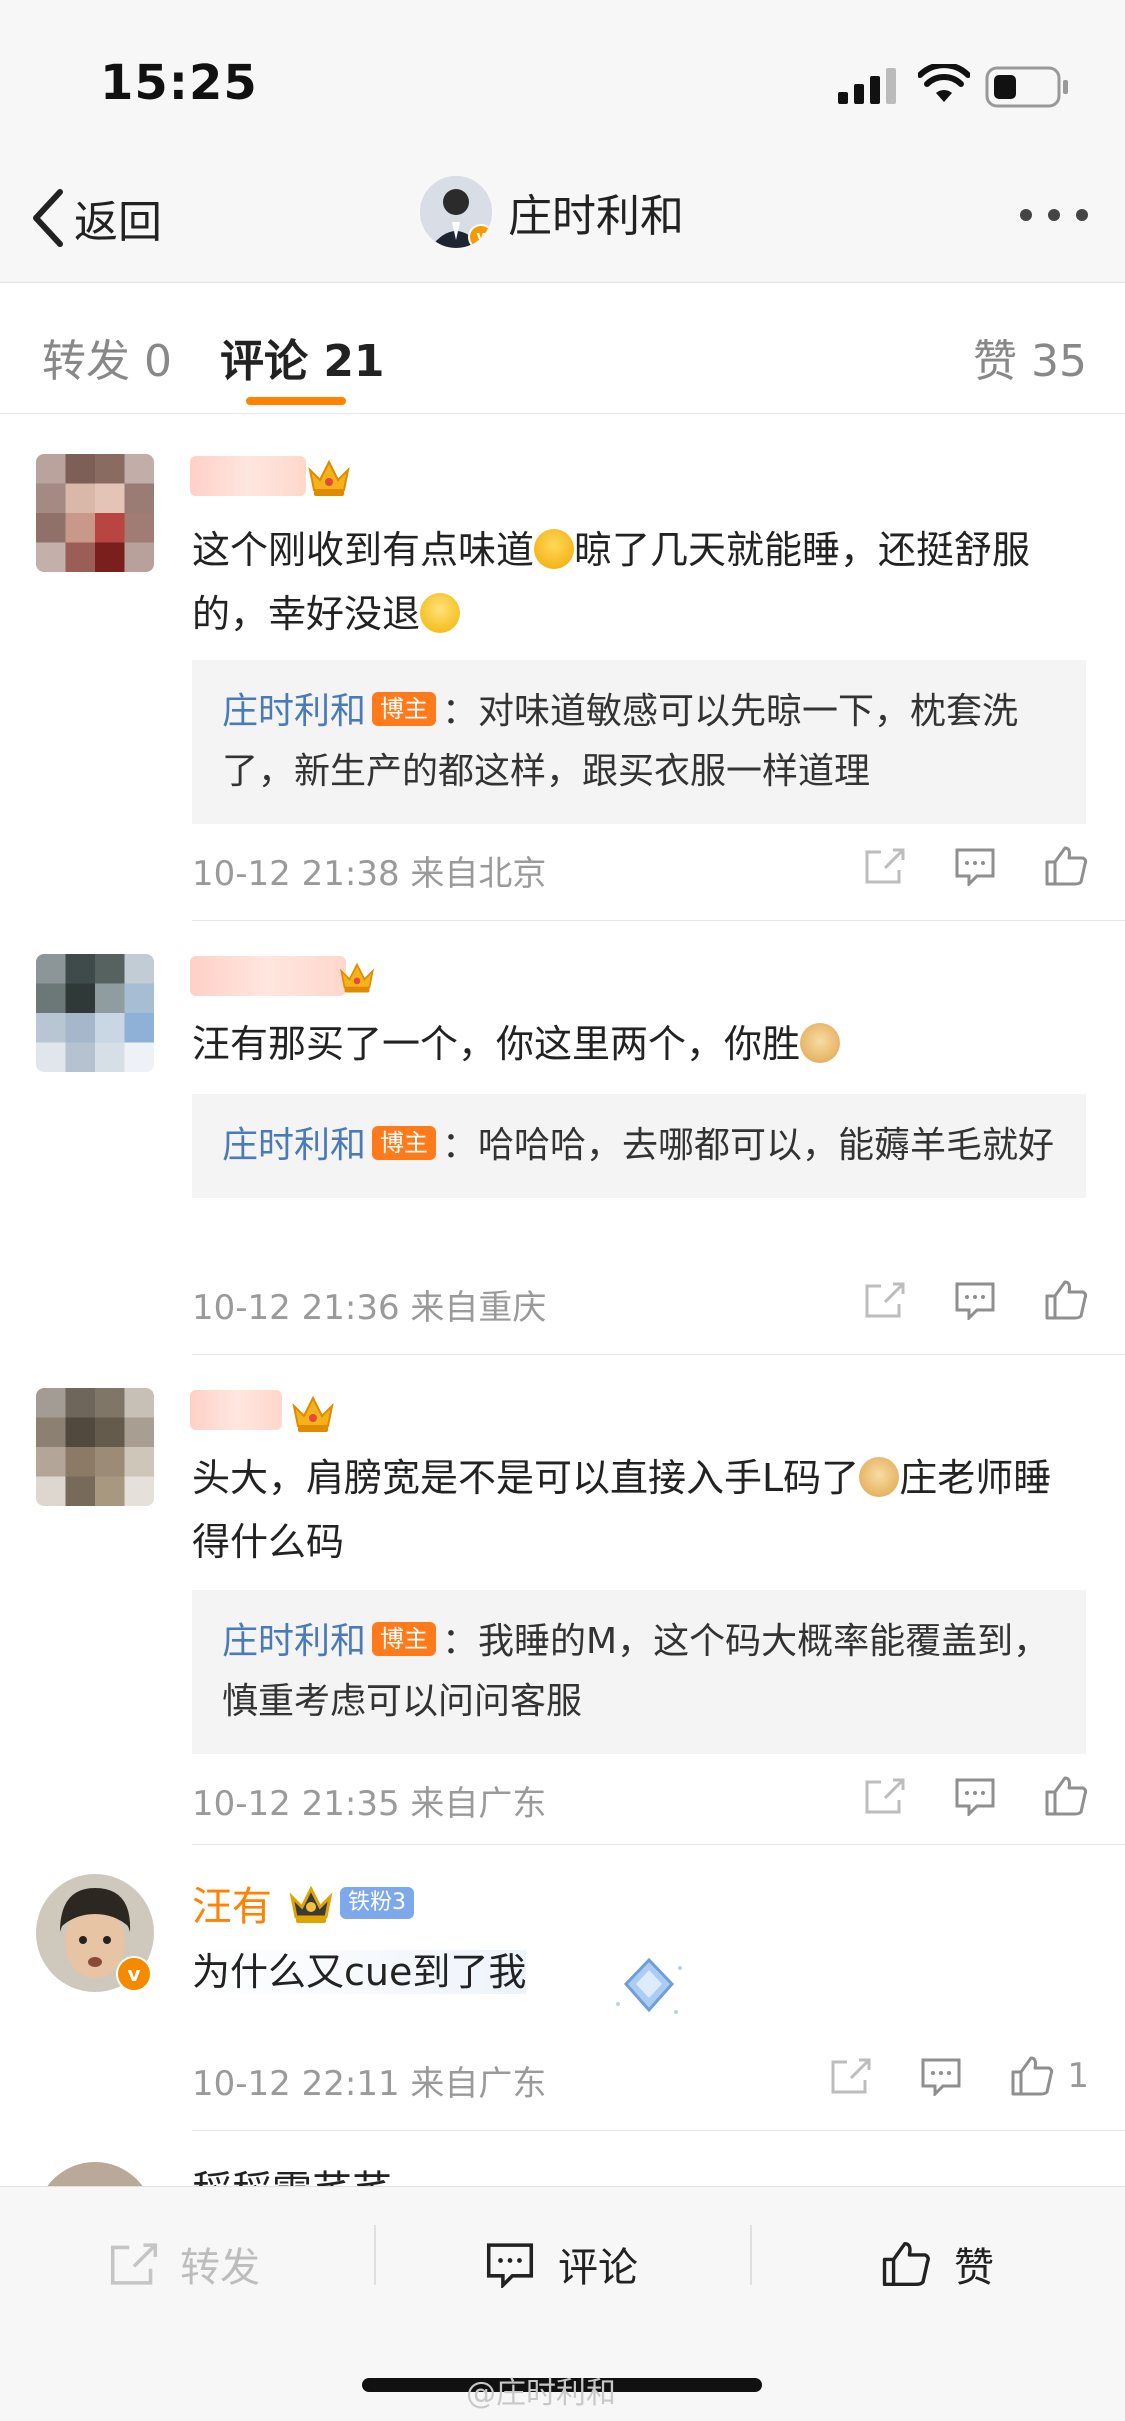 The width and height of the screenshot is (1125, 2421). What do you see at coordinates (369, 1804) in the screenshot?
I see `comment-meta: 10-12 21:35 来自广东` at bounding box center [369, 1804].